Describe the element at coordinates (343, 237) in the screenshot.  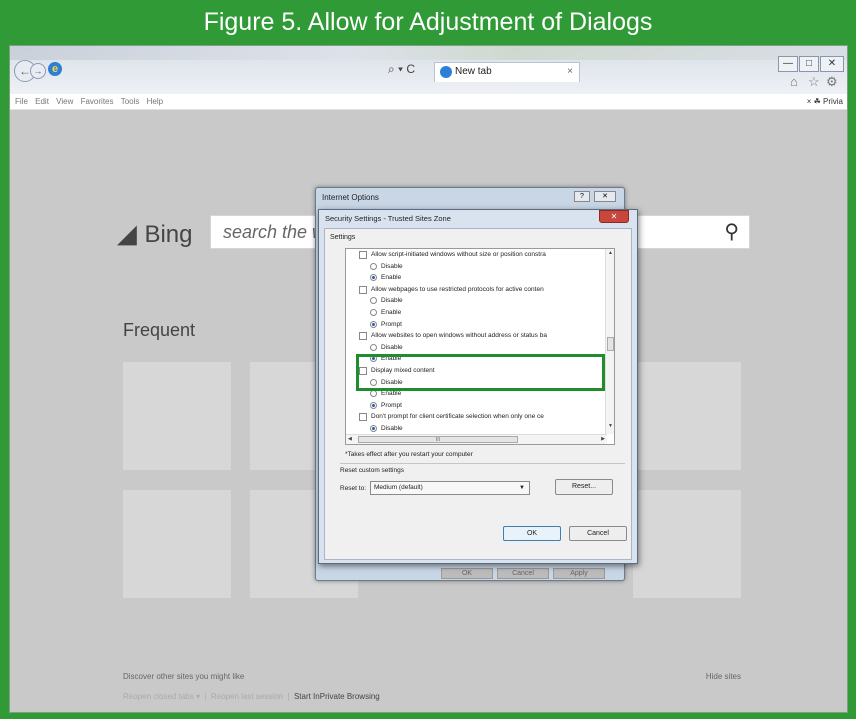
I see `settings-label: Settings` at that location.